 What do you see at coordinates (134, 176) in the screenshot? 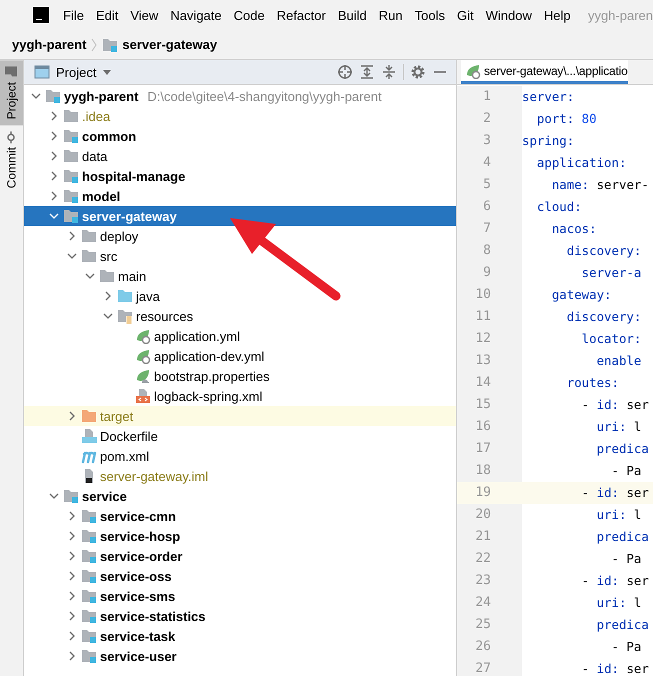
I see `item-name: hospital-manage` at bounding box center [134, 176].